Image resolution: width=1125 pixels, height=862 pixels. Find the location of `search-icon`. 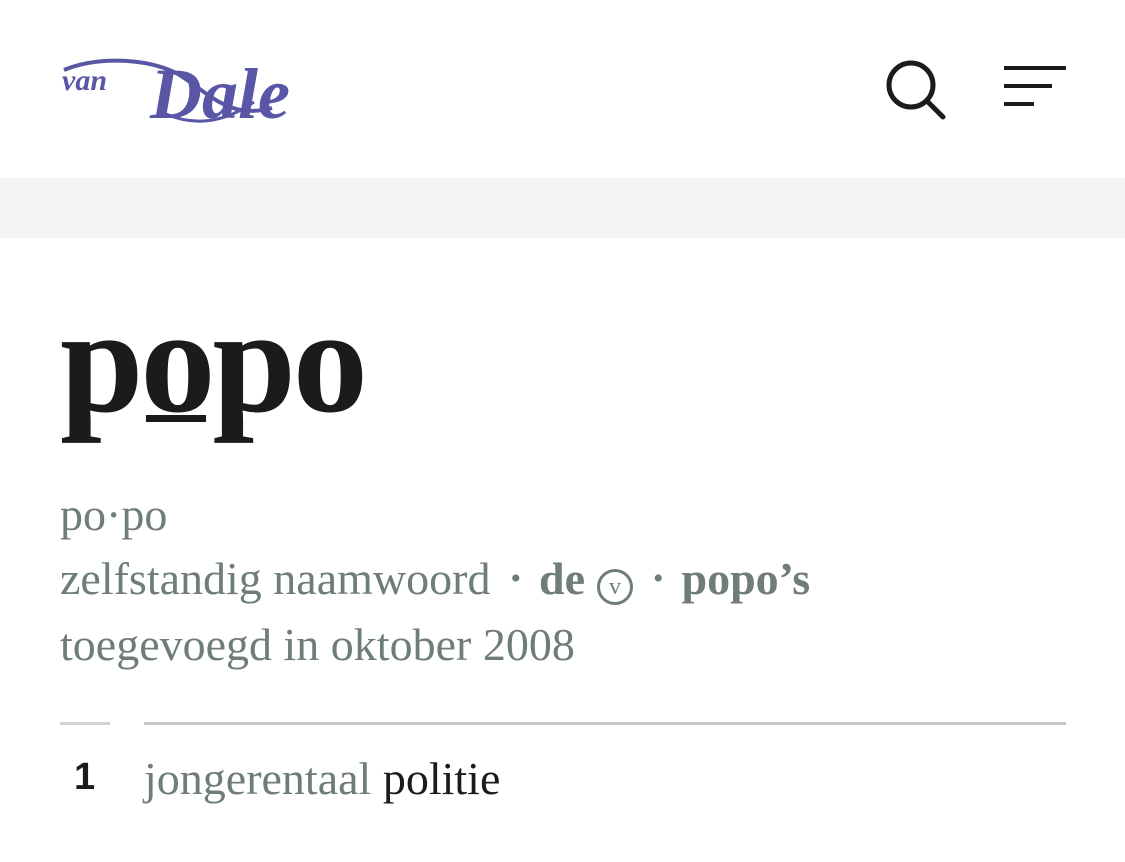

search-icon is located at coordinates (916, 90).